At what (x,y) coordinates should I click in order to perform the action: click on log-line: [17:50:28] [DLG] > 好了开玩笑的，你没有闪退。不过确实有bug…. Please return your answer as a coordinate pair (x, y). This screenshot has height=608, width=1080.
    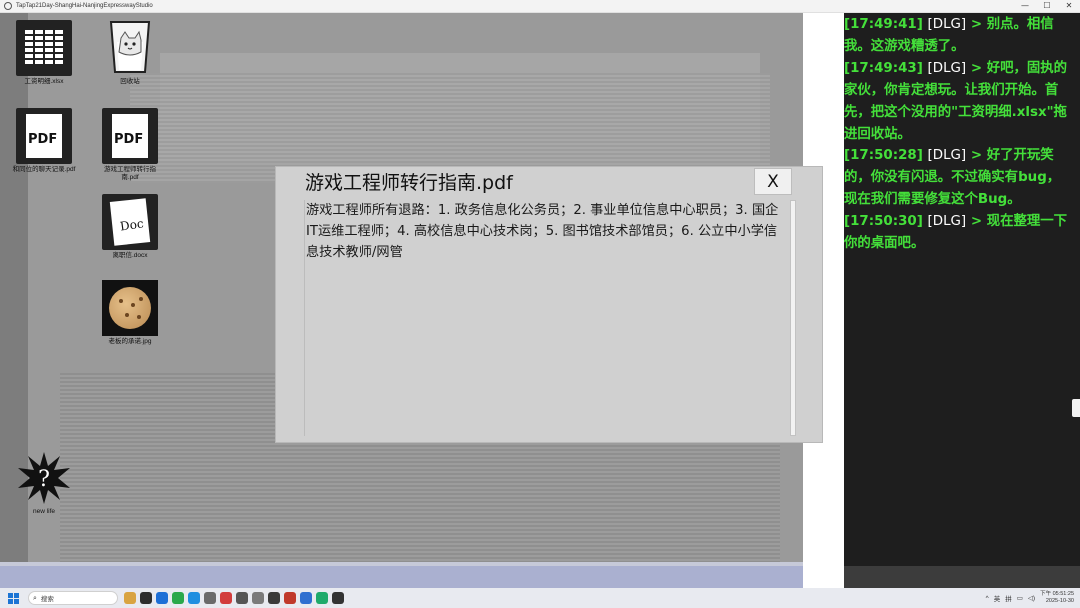
    Looking at the image, I should click on (952, 178).